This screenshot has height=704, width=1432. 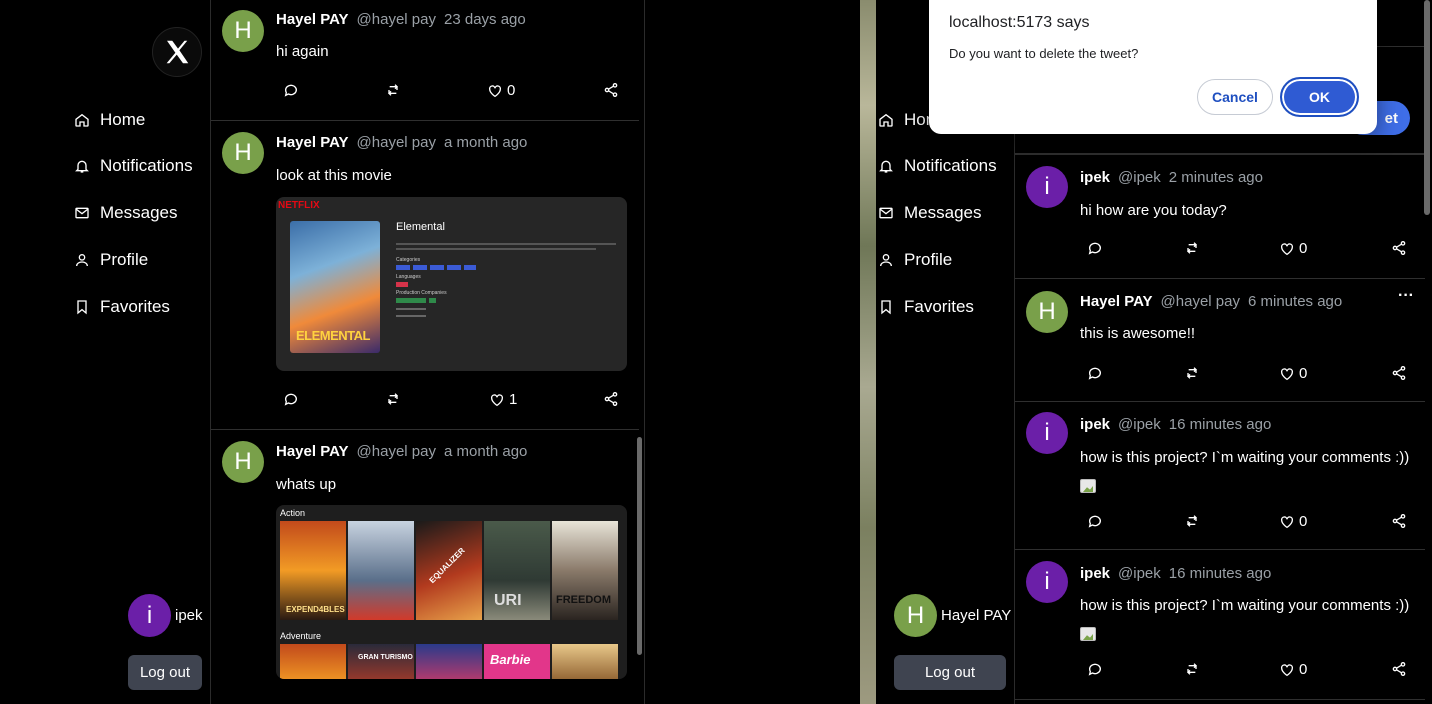 What do you see at coordinates (385, 657) in the screenshot?
I see `poster-thumb-title: GRAN TURISMO` at bounding box center [385, 657].